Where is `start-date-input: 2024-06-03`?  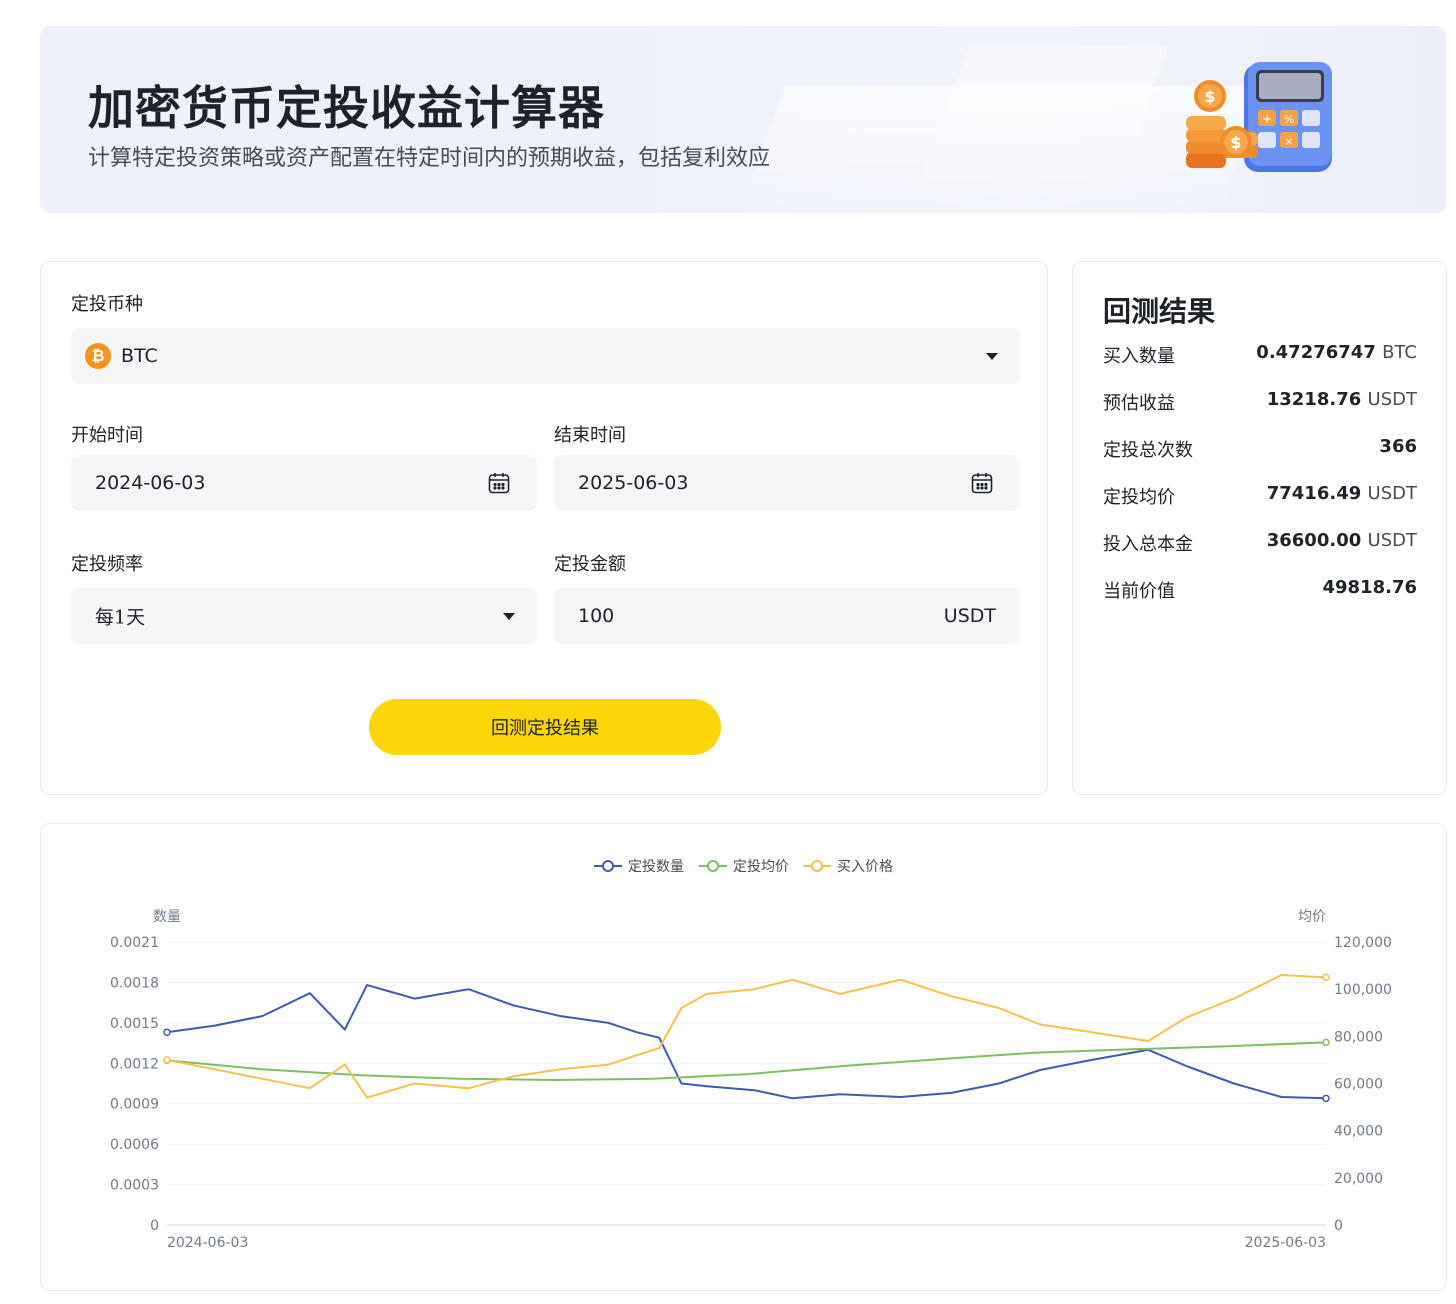
start-date-input: 2024-06-03 is located at coordinates (304, 483).